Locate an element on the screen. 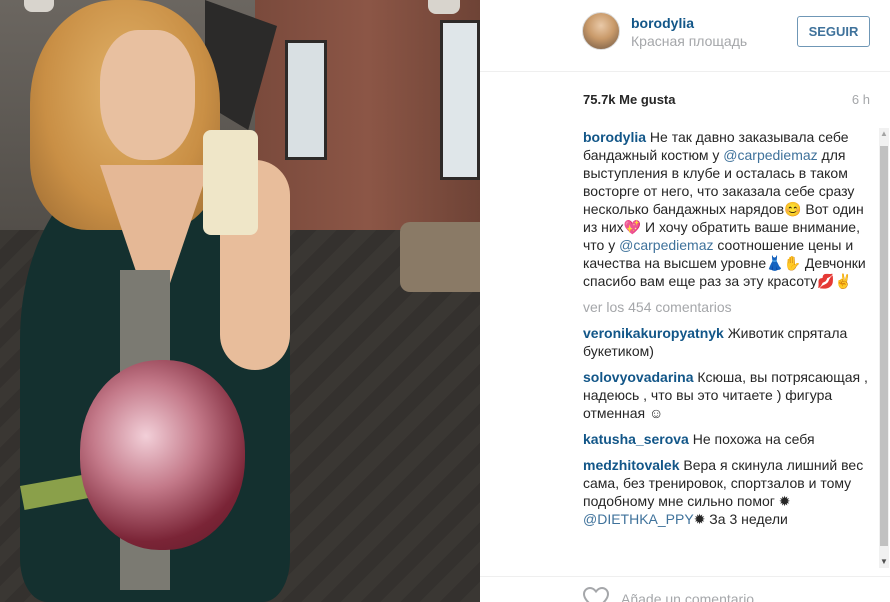  scroll-up-arrow-icon: ▲ is located at coordinates (884, 134).